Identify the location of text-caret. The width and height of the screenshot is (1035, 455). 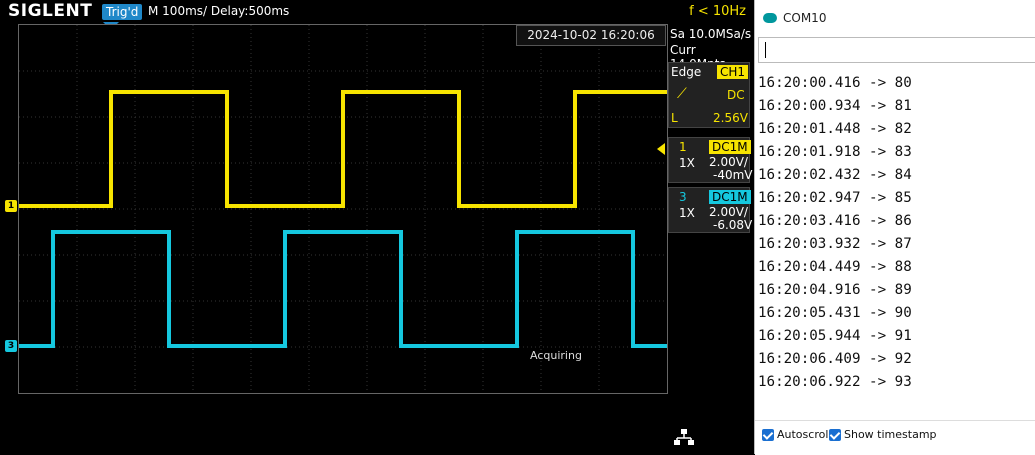
(765, 50).